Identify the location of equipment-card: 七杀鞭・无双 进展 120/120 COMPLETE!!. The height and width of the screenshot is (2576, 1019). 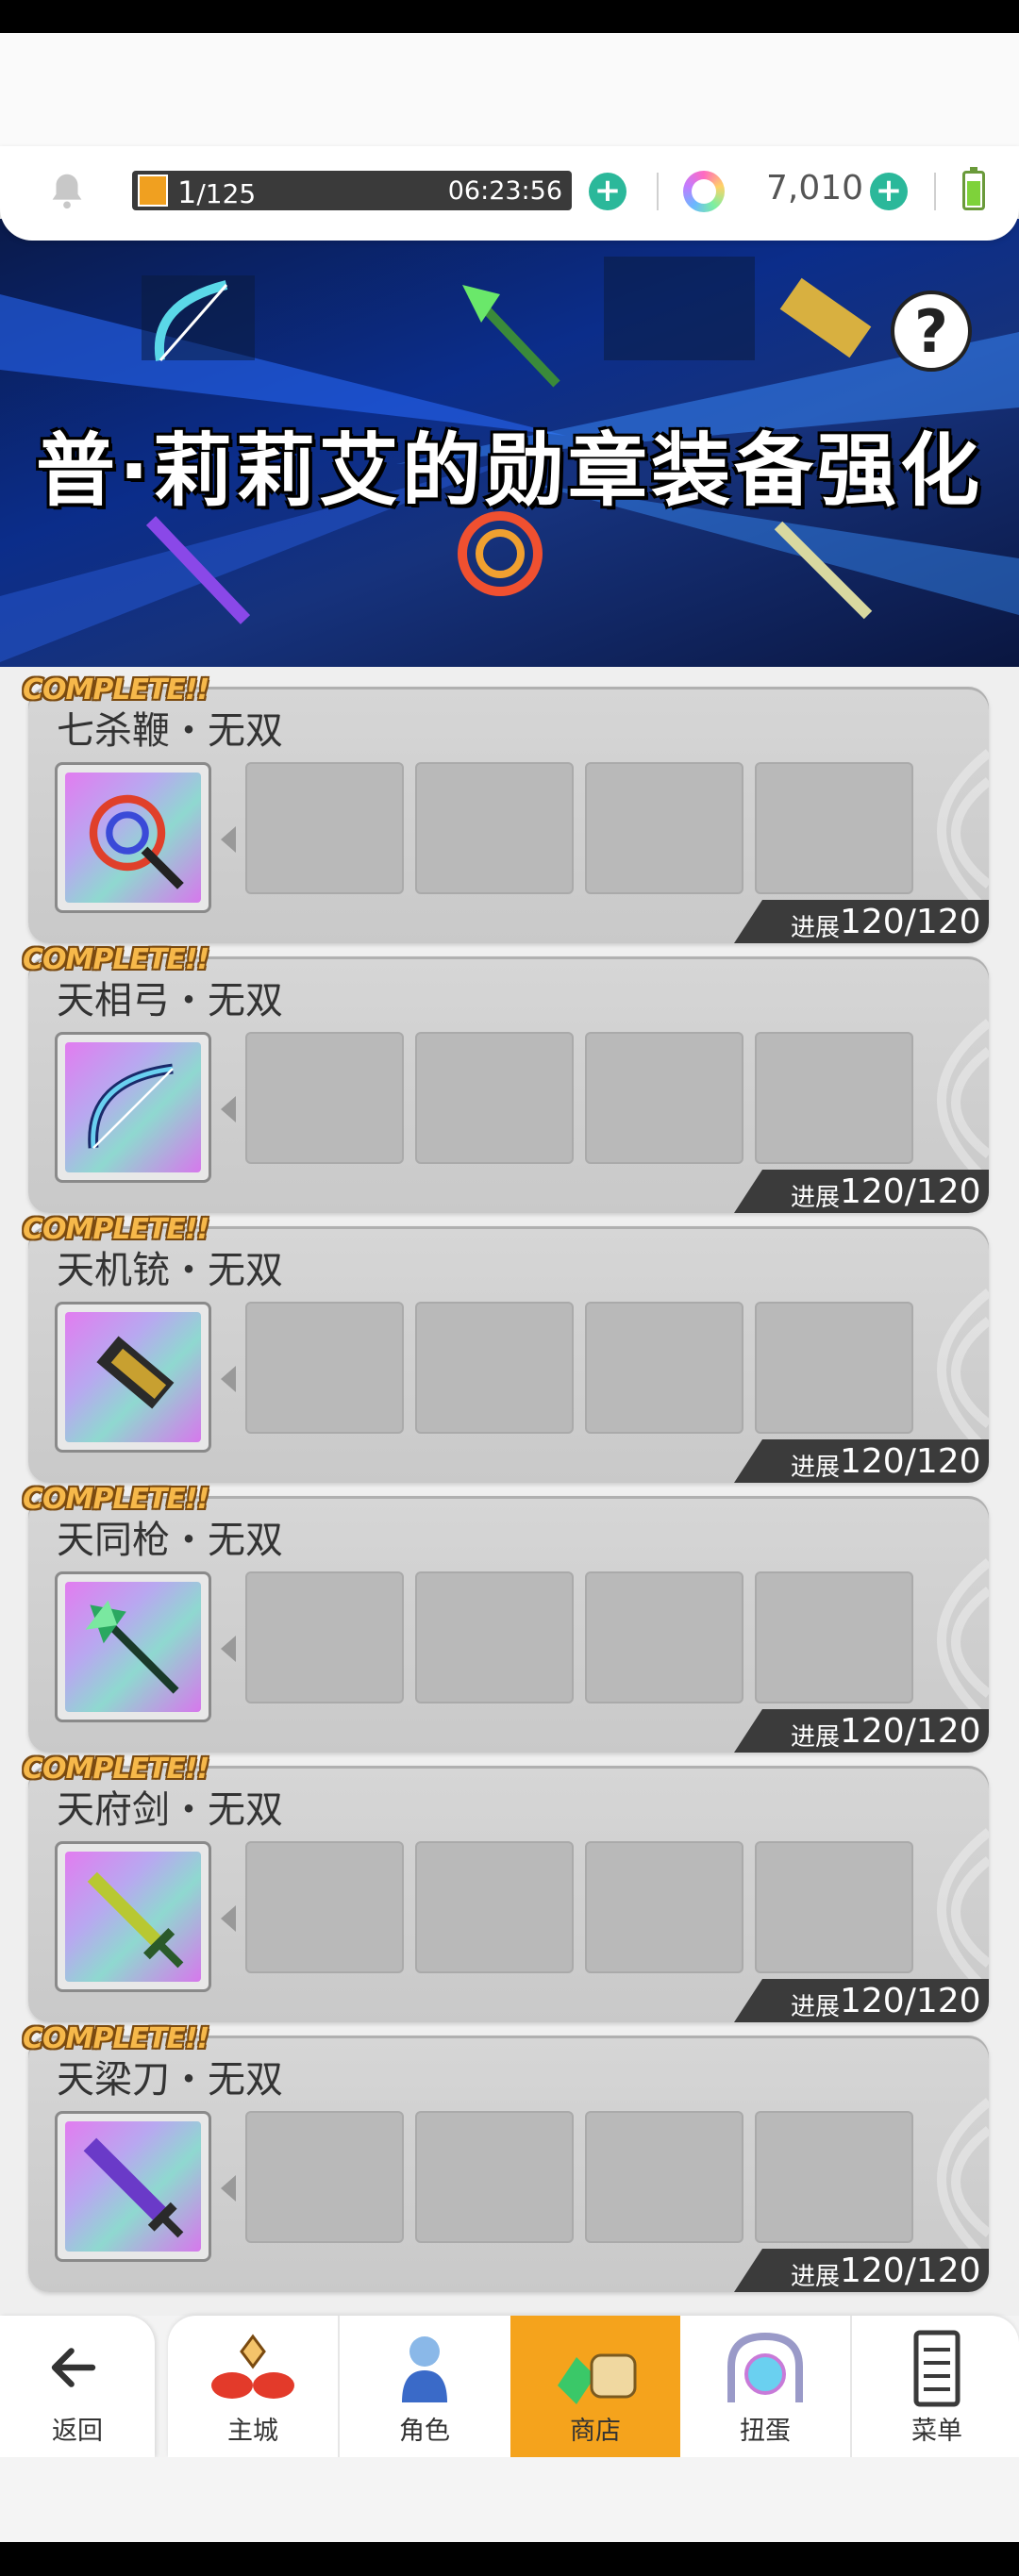
(506, 808).